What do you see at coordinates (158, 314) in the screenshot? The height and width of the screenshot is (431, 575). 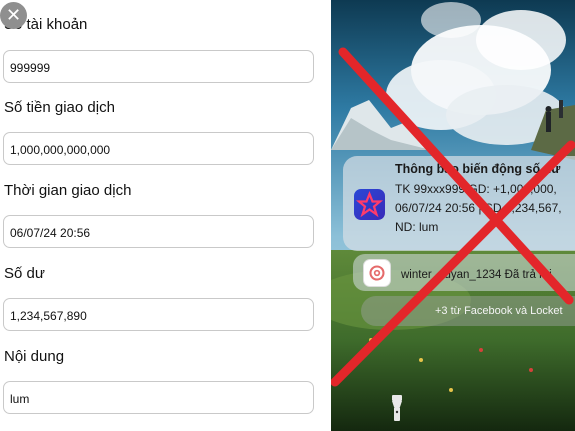 I see `balance-input: 1,234,567,890` at bounding box center [158, 314].